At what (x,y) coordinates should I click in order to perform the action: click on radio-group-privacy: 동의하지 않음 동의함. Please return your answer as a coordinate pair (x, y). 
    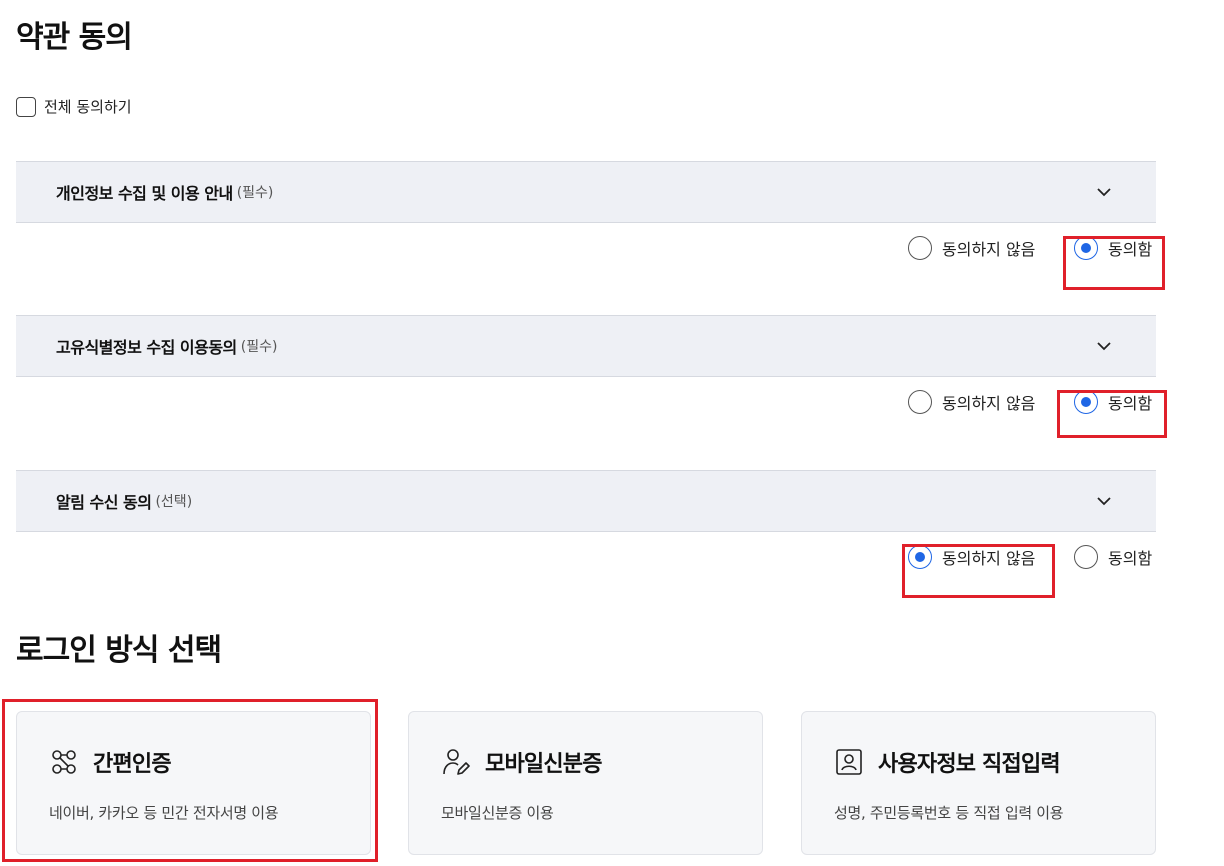
    Looking at the image, I should click on (586, 261).